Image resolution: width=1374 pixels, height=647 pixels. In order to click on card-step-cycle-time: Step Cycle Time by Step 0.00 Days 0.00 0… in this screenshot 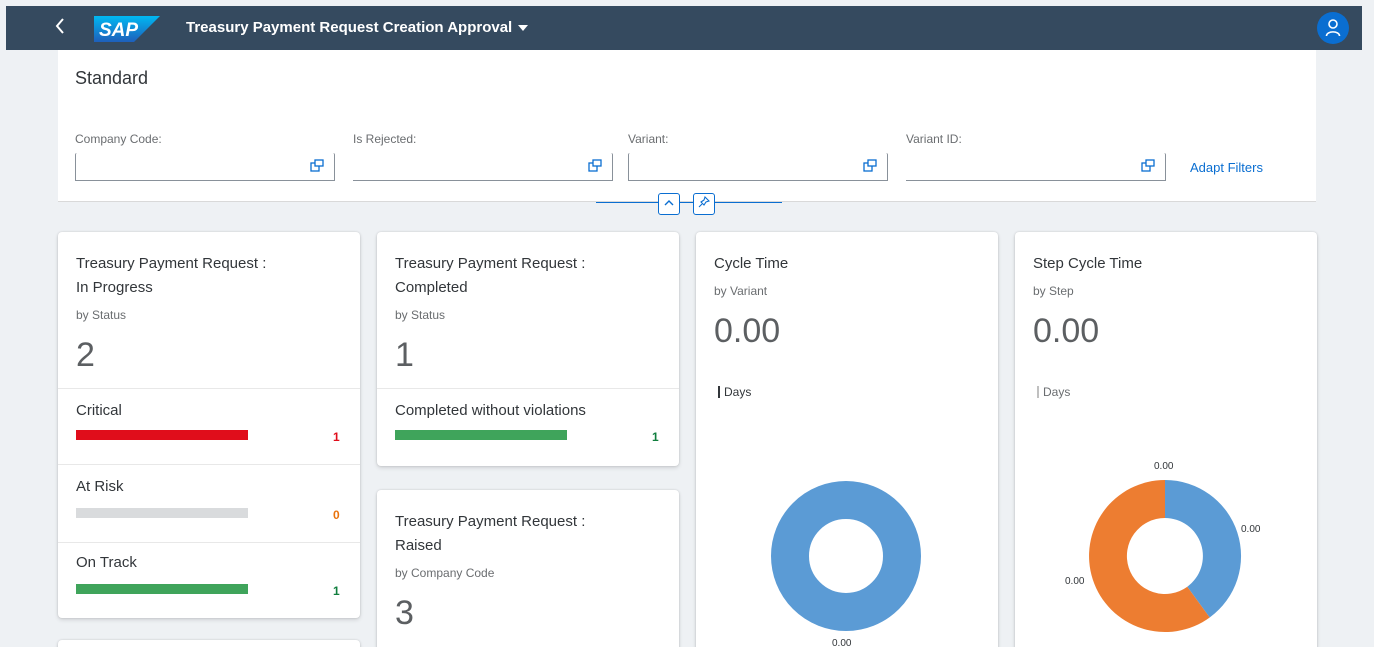, I will do `click(1166, 439)`.